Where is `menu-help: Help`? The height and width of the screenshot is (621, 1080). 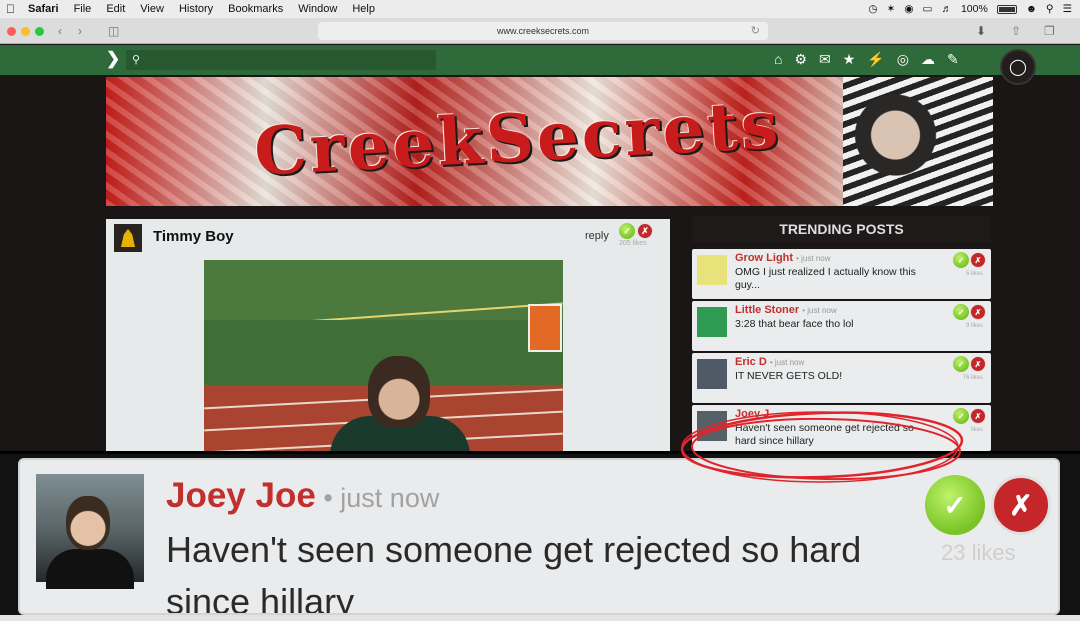
menu-help: Help is located at coordinates (363, 9).